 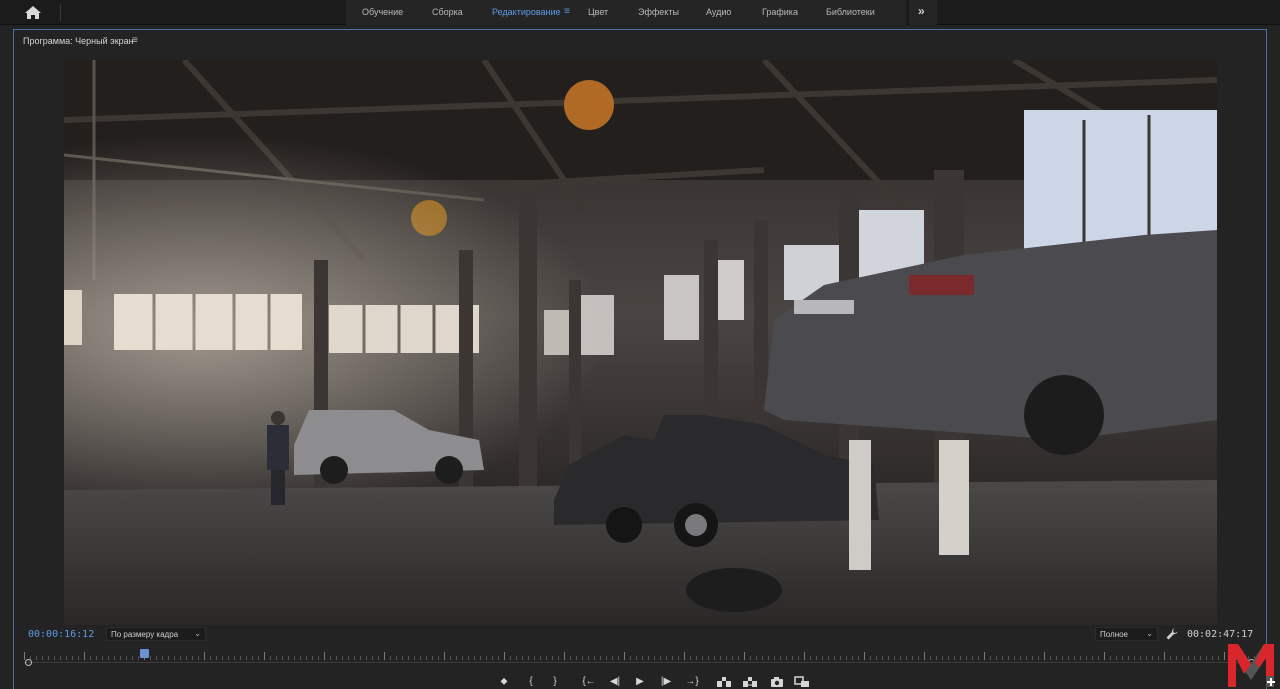 What do you see at coordinates (567, 11) in the screenshot?
I see `workspace-menu-icon: ≡` at bounding box center [567, 11].